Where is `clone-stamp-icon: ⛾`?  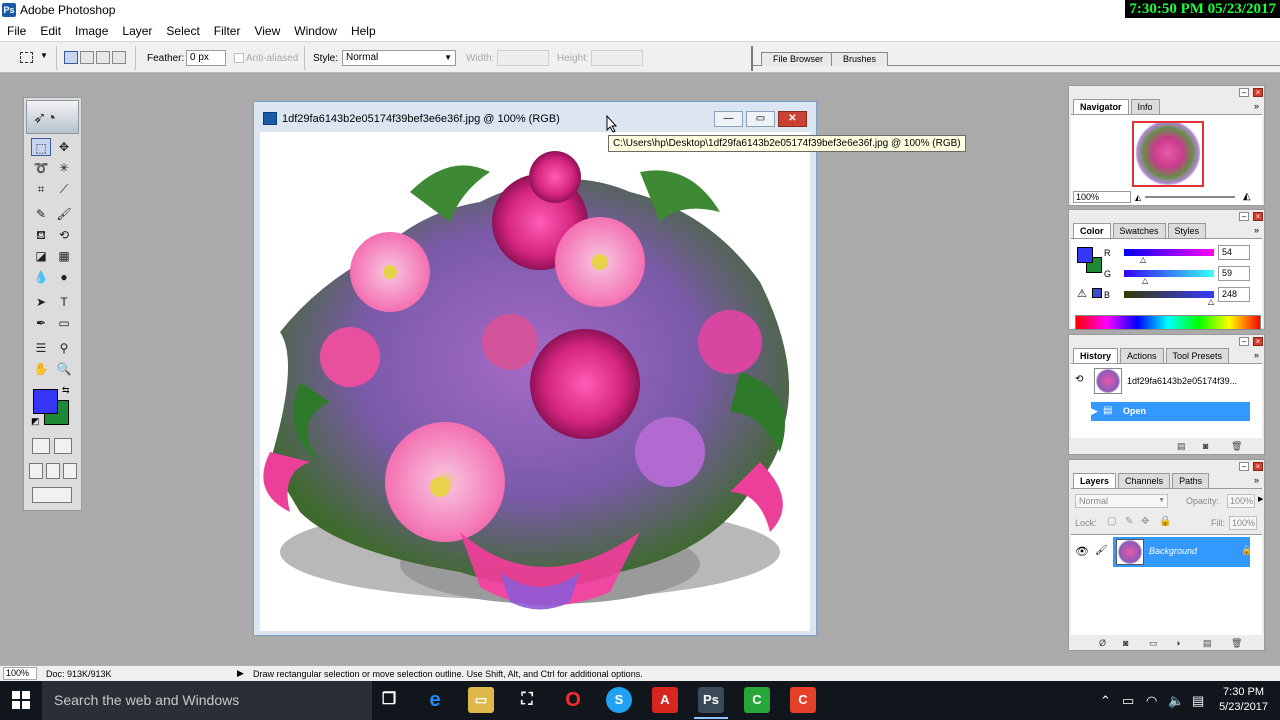
clone-stamp-icon: ⛾ is located at coordinates (41, 235).